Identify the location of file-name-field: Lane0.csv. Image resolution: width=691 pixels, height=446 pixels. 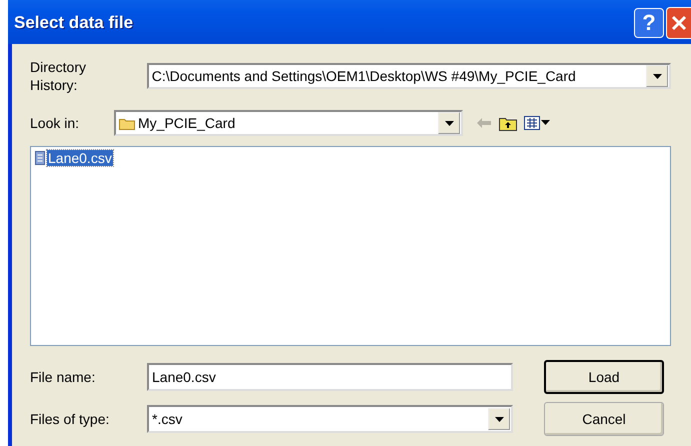
(330, 377).